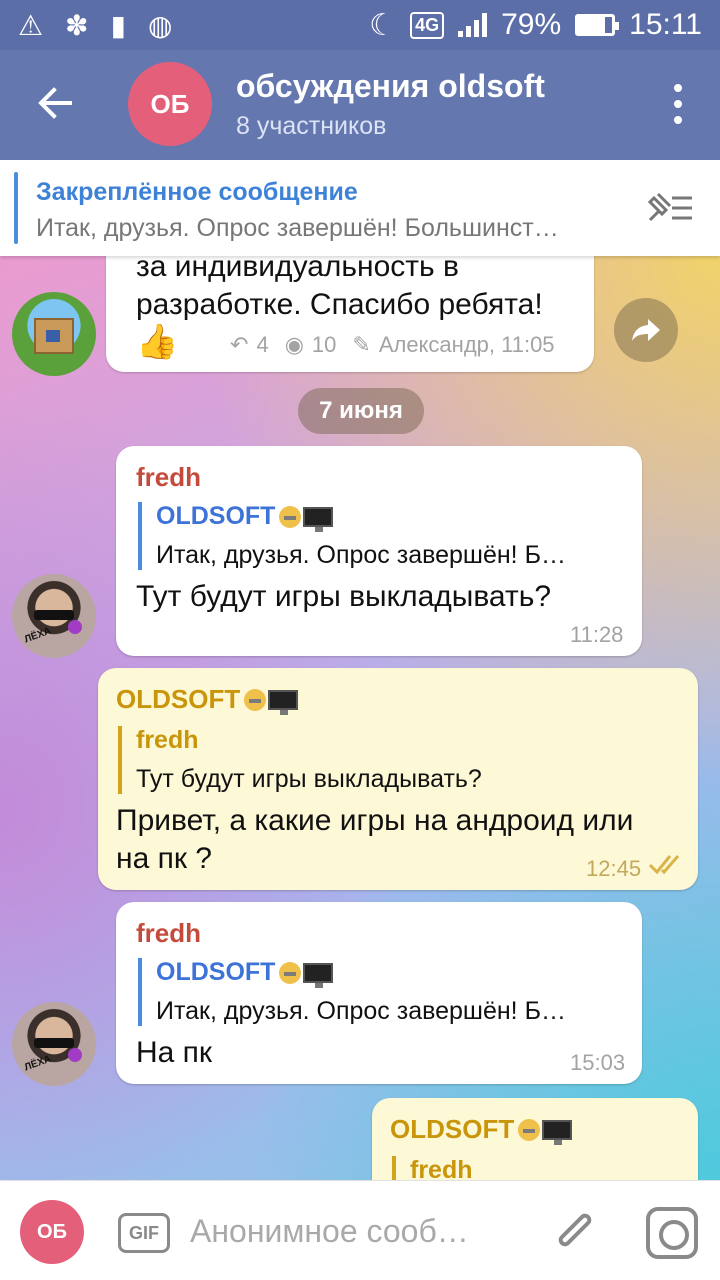 The height and width of the screenshot is (1280, 720). I want to click on views-eye-icon: ◉, so click(294, 344).